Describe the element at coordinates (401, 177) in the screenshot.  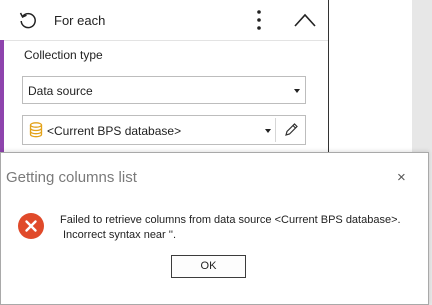
I see `close-icon: ×` at that location.